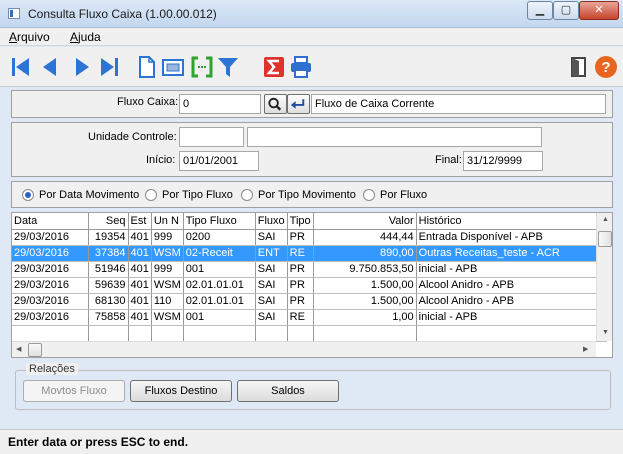  What do you see at coordinates (147, 67) in the screenshot?
I see `new-document-icon` at bounding box center [147, 67].